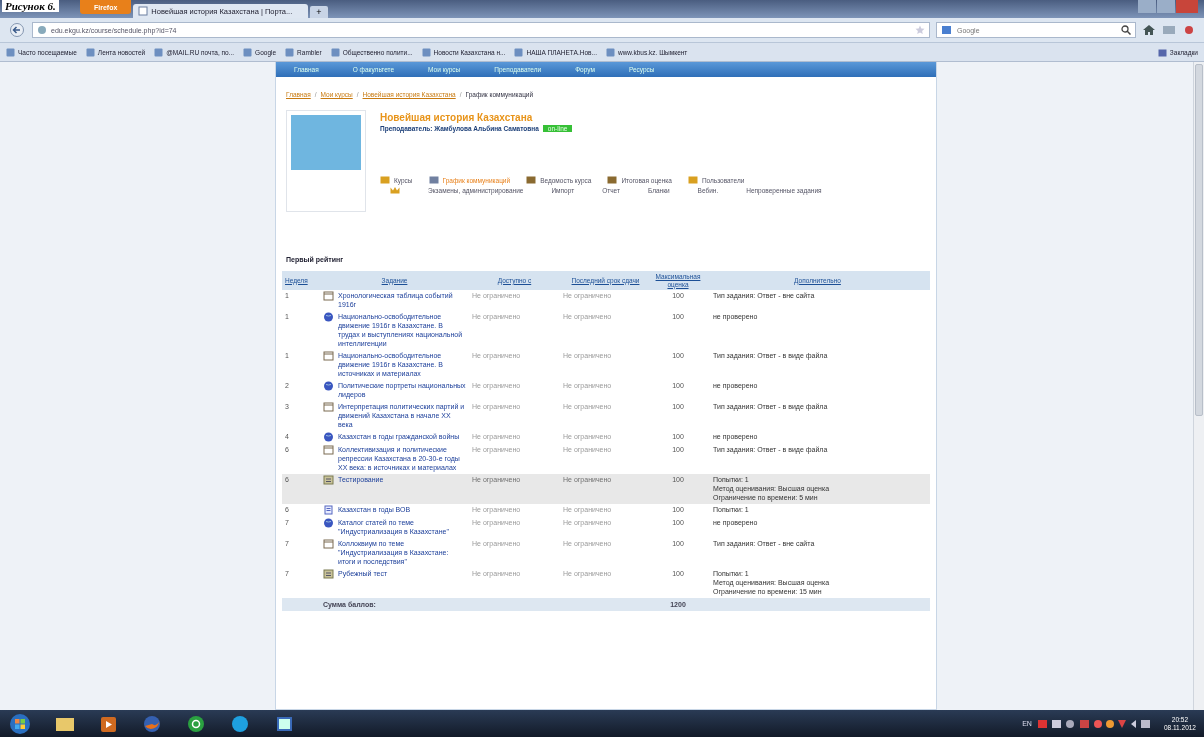 The height and width of the screenshot is (737, 1204). I want to click on course-title: Новейшая история Казахстана, so click(457, 117).